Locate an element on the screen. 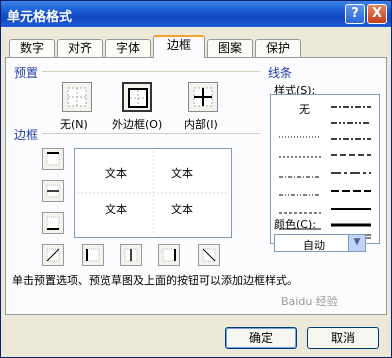  border-diagonal-down-button is located at coordinates (209, 255).